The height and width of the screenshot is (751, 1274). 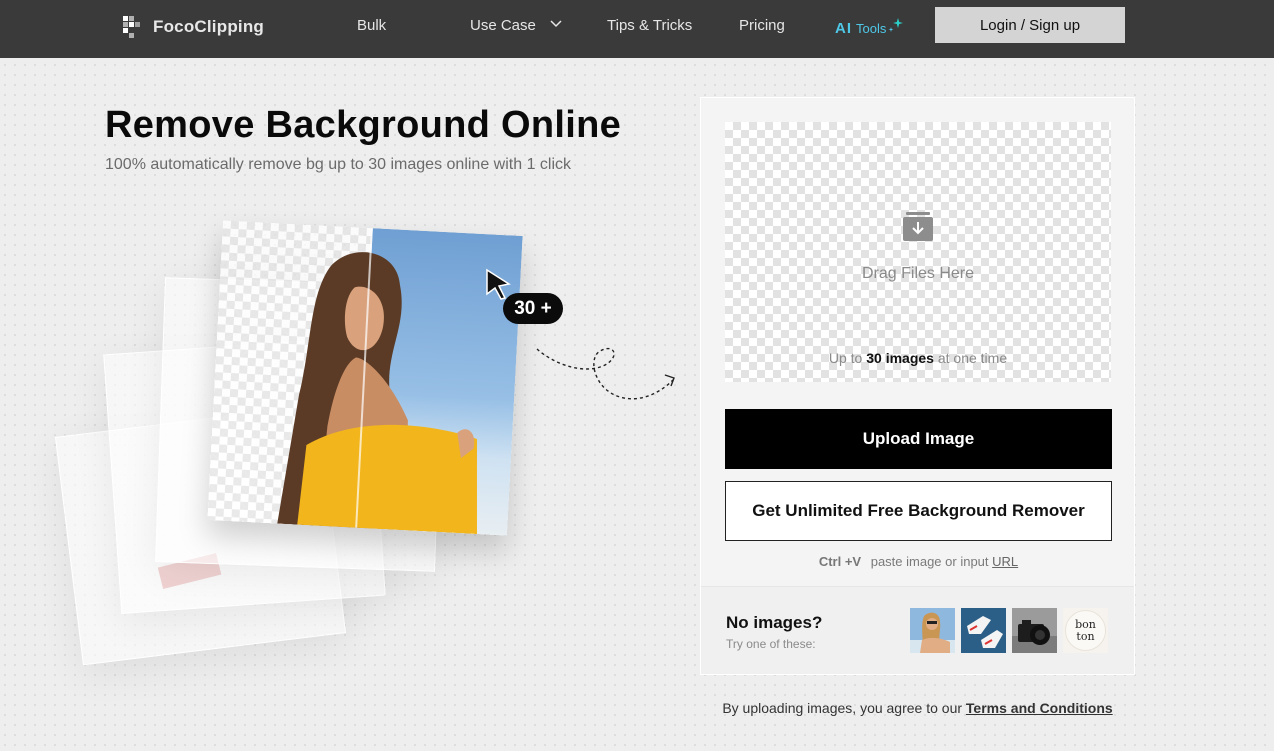 I want to click on limit-suffix: at one time, so click(x=972, y=358).